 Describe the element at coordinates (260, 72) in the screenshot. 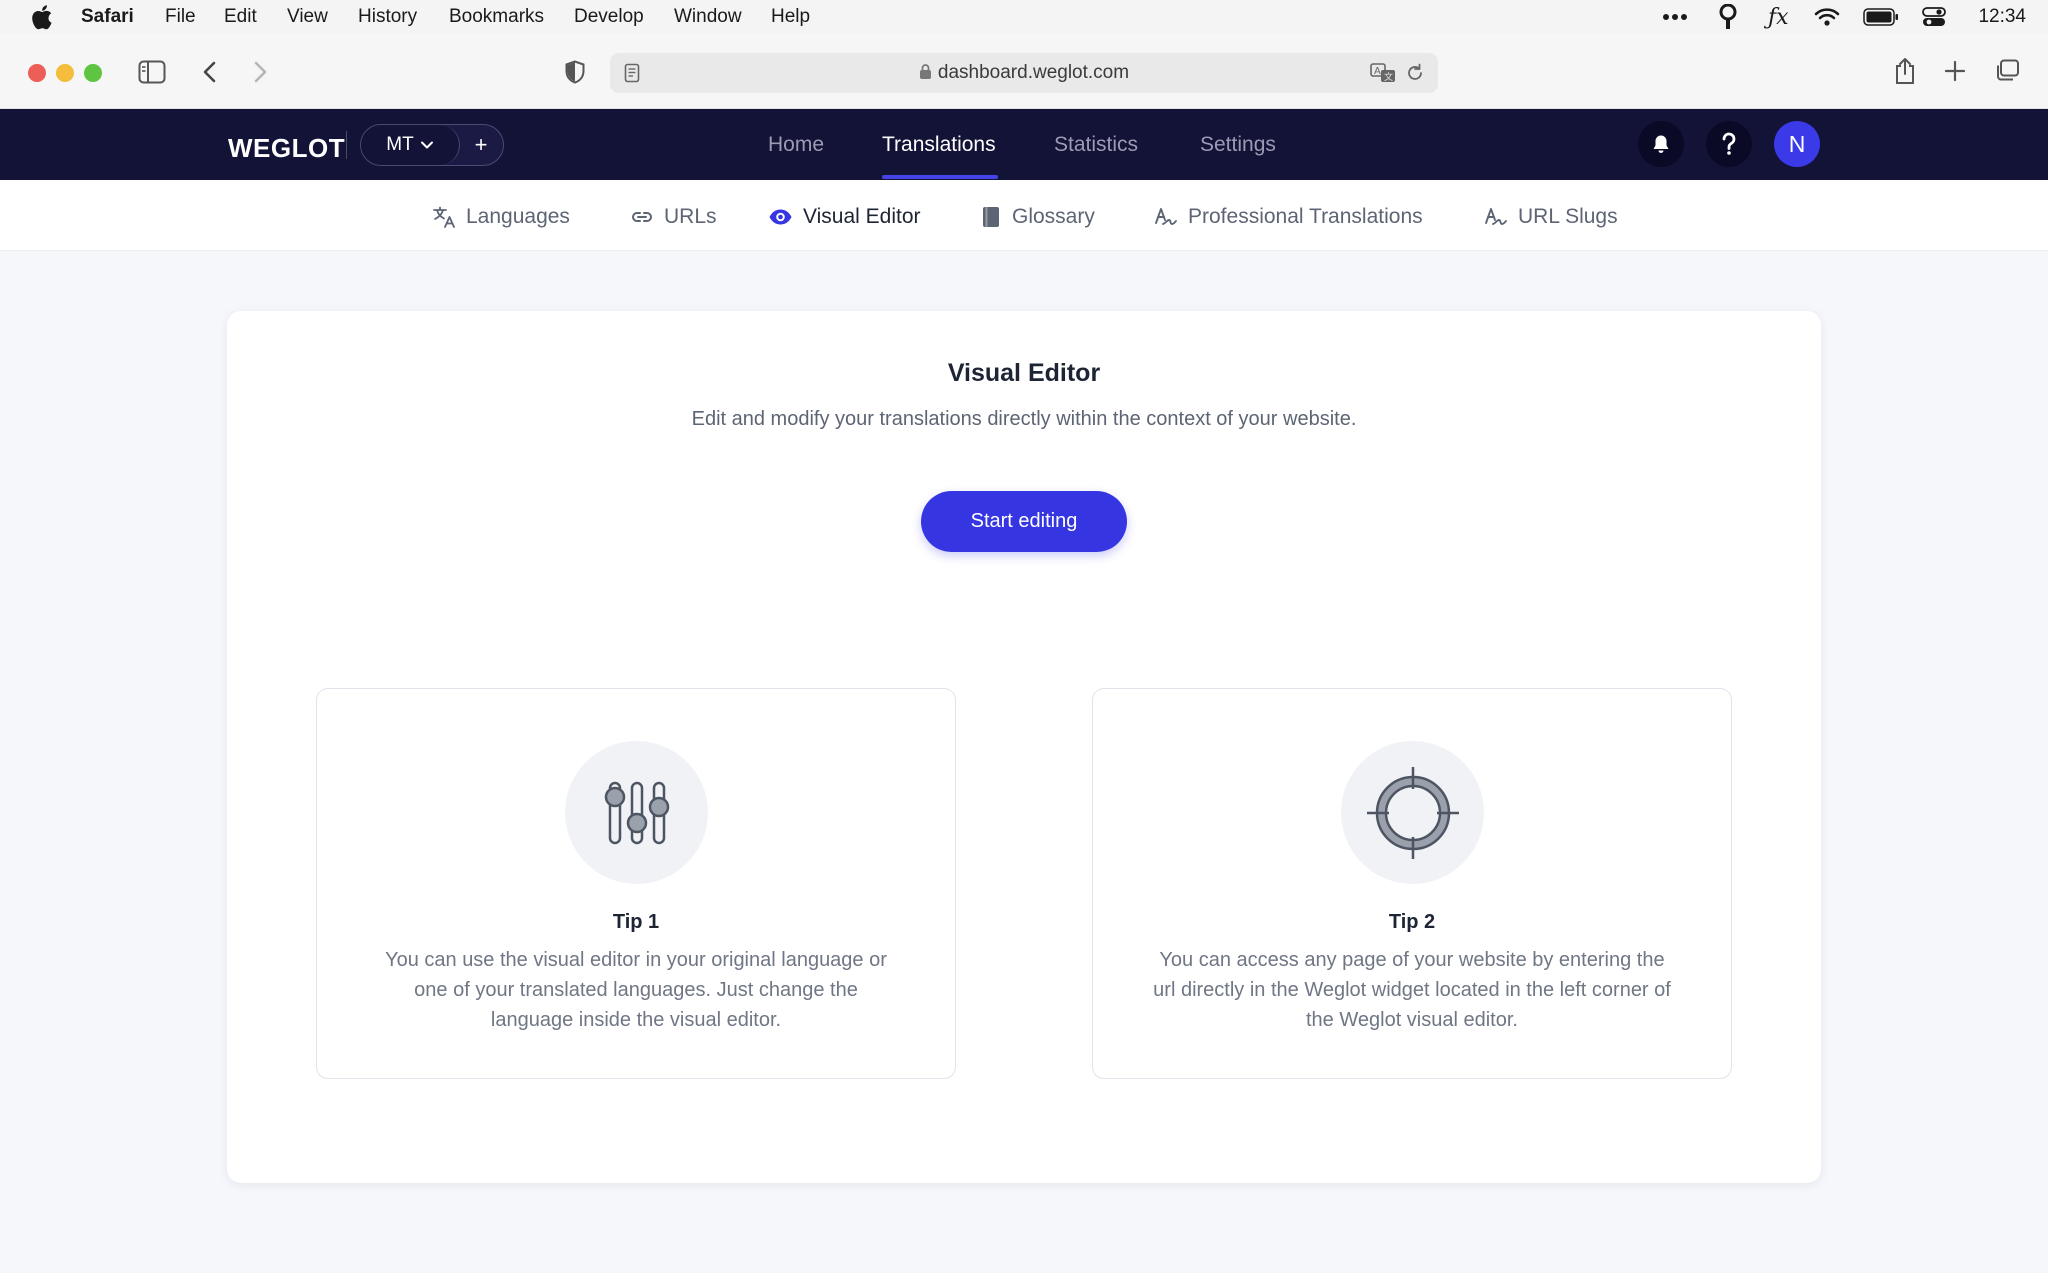

I see `forward-icon` at that location.